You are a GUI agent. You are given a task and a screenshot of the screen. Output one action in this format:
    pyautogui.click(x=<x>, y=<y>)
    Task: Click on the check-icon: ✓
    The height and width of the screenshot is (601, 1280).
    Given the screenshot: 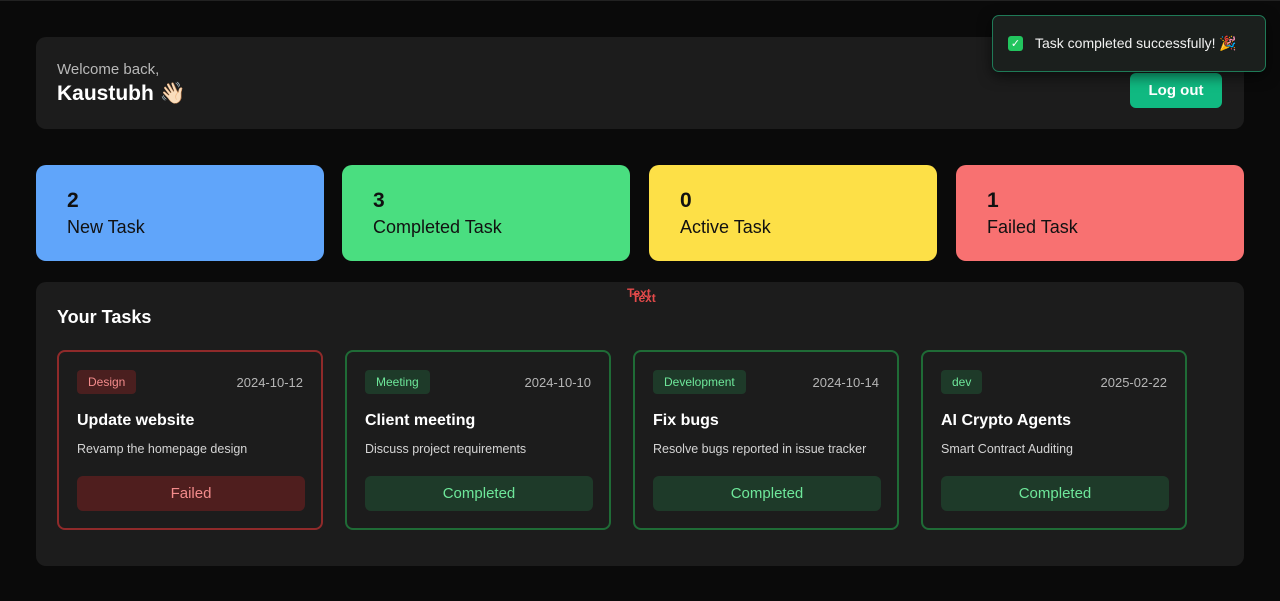 What is the action you would take?
    pyautogui.click(x=1015, y=43)
    